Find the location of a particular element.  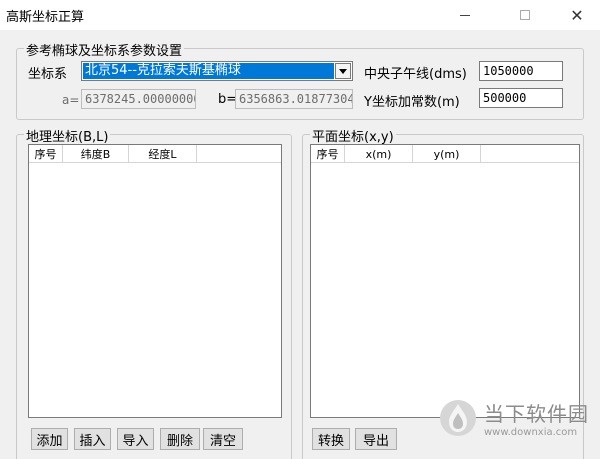

coord-system-select: 北京54--克拉索夫斯基椭球 is located at coordinates (217, 71).